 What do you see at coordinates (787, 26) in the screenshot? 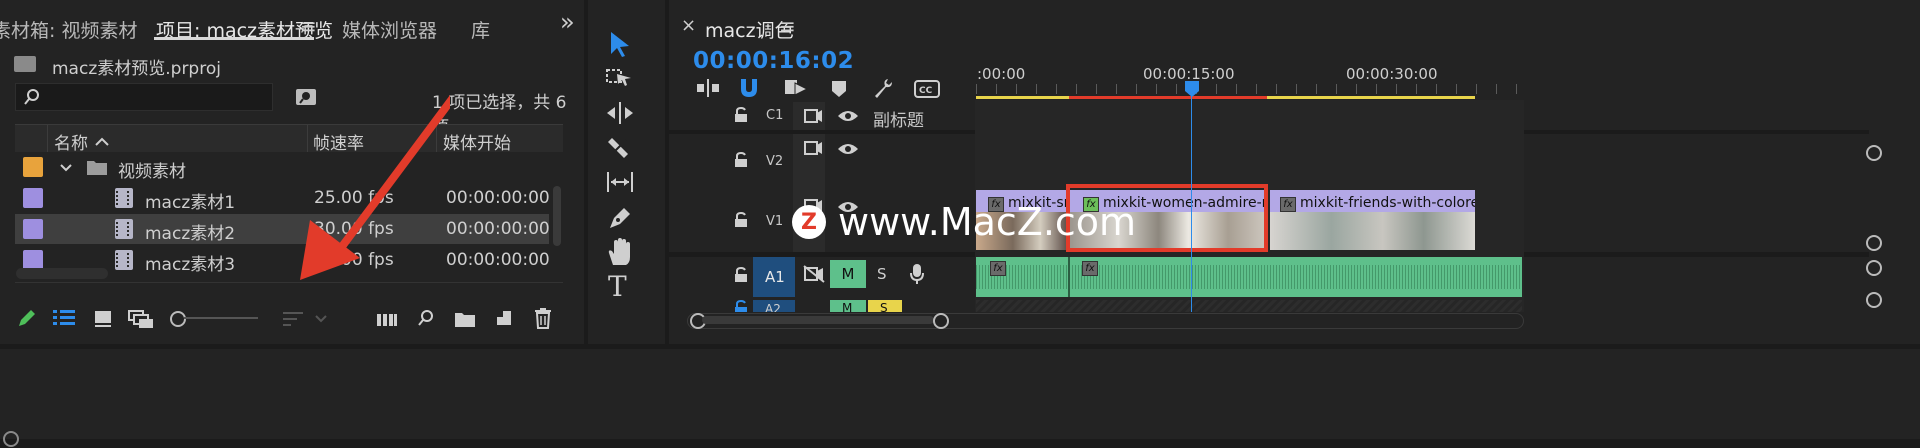
I see `sequence-menu-icon: ≡` at bounding box center [787, 26].